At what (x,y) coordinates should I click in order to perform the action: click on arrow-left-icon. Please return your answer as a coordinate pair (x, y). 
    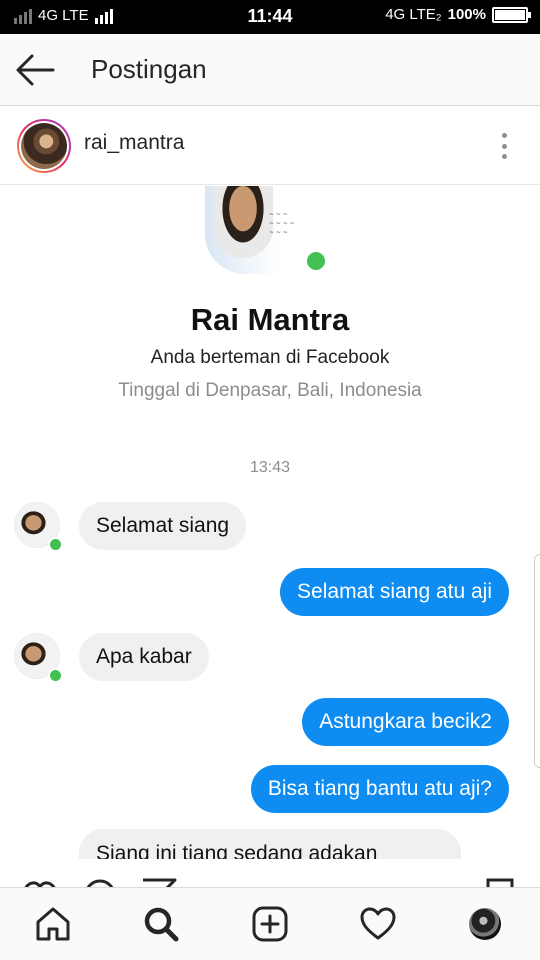
    Looking at the image, I should click on (35, 70).